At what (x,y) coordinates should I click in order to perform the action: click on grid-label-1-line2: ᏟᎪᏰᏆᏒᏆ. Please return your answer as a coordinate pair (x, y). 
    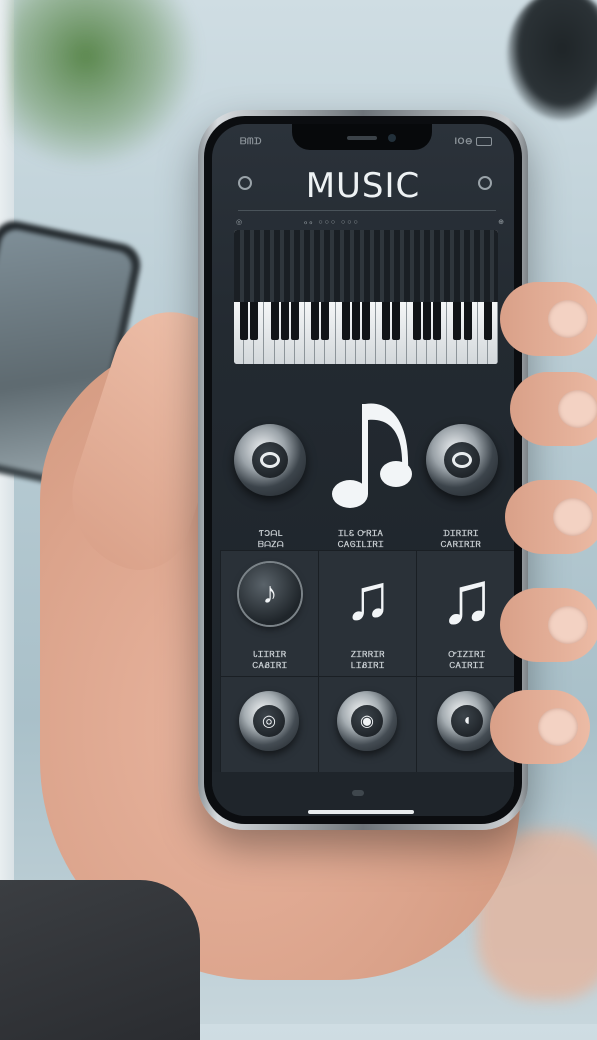
    Looking at the image, I should click on (270, 665).